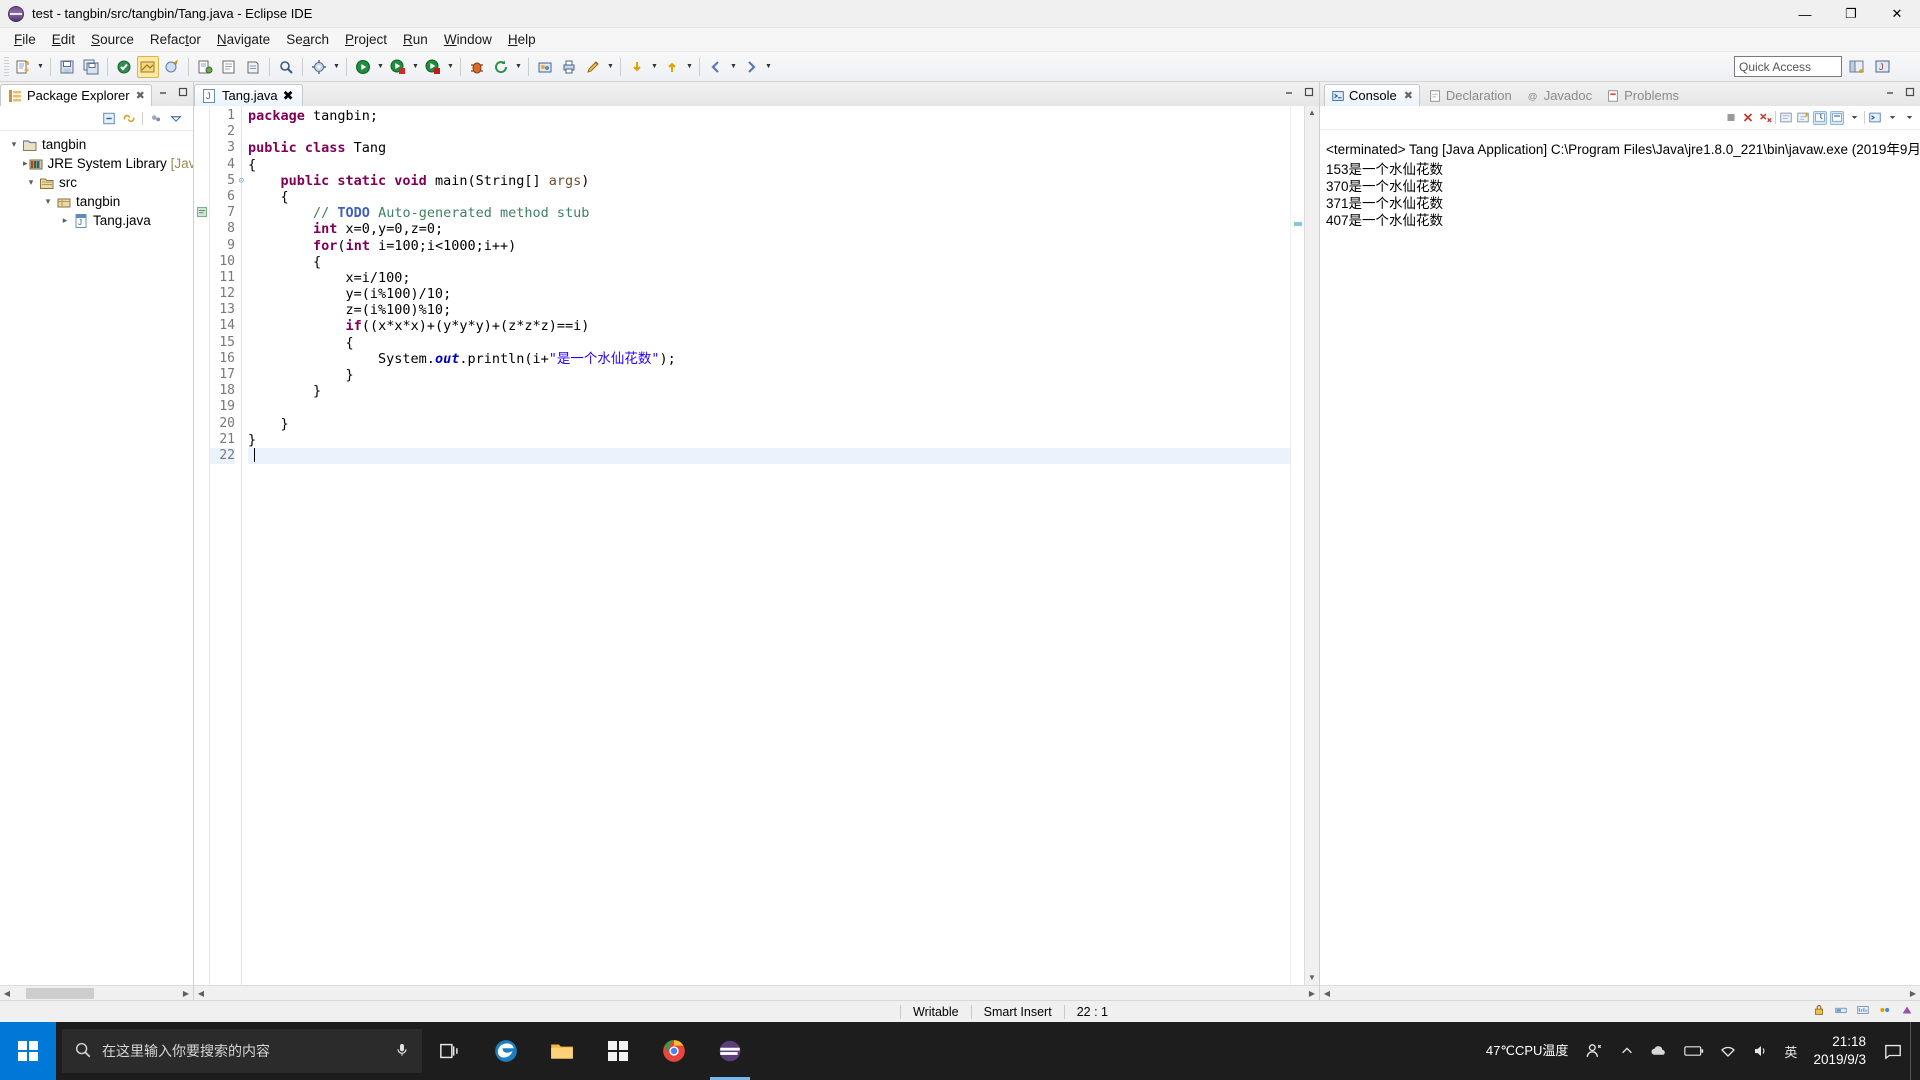 This screenshot has width=1920, height=1080. What do you see at coordinates (415, 67) in the screenshot?
I see `run-coverage-dropdown-icon: ▼` at bounding box center [415, 67].